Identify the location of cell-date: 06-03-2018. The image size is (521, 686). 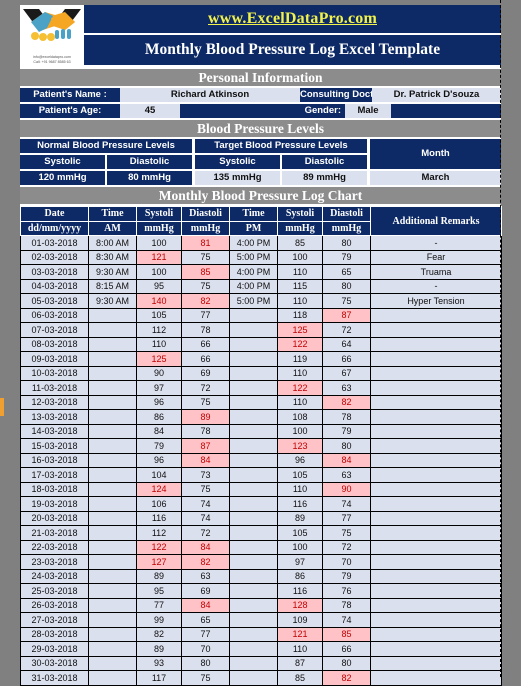
(54, 315).